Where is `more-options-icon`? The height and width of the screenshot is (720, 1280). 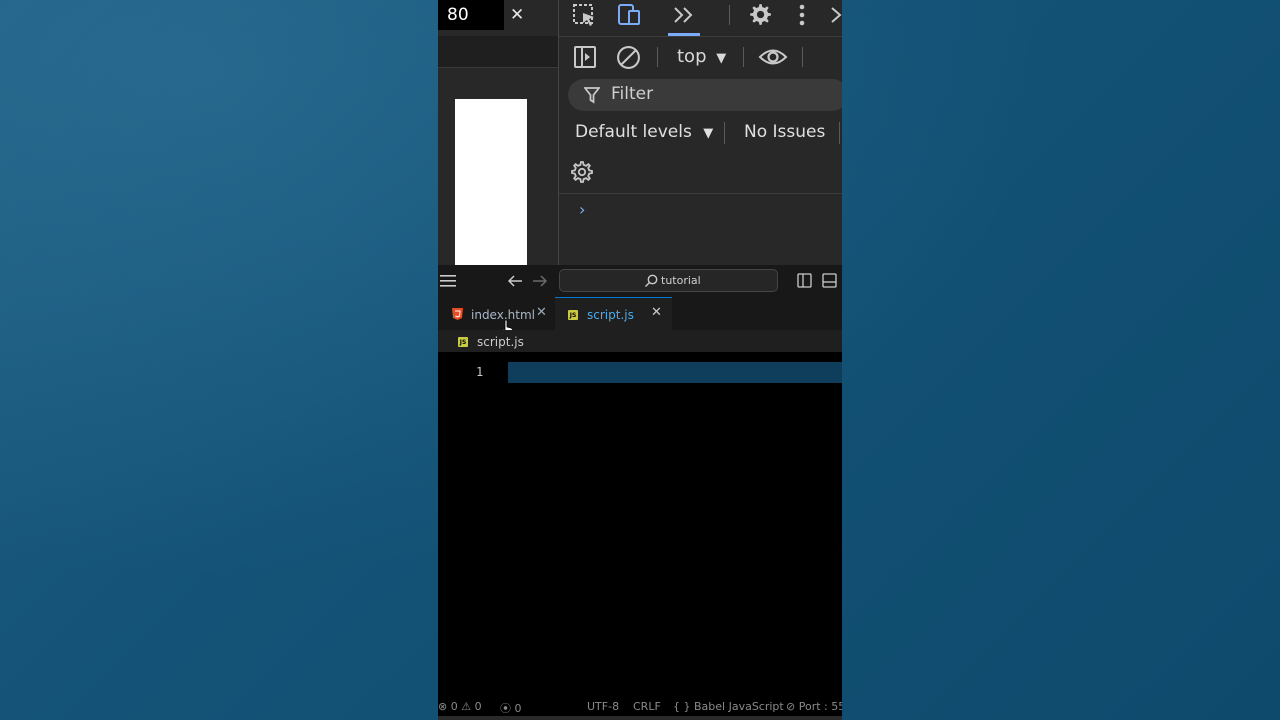 more-options-icon is located at coordinates (802, 15).